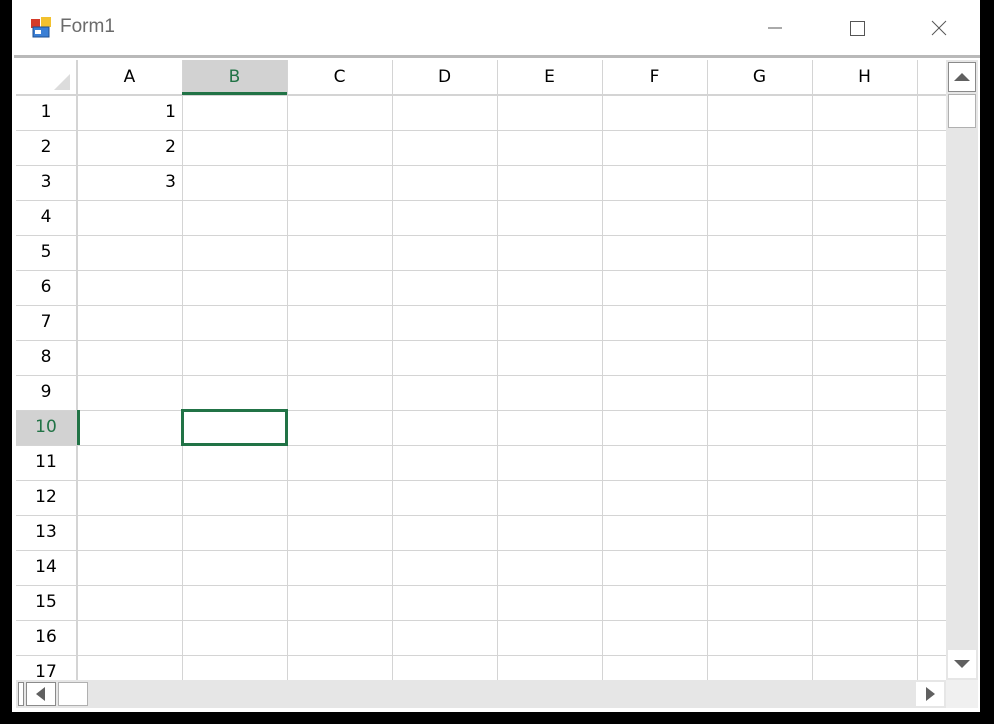  What do you see at coordinates (46, 392) in the screenshot?
I see `row-header-9: 9` at bounding box center [46, 392].